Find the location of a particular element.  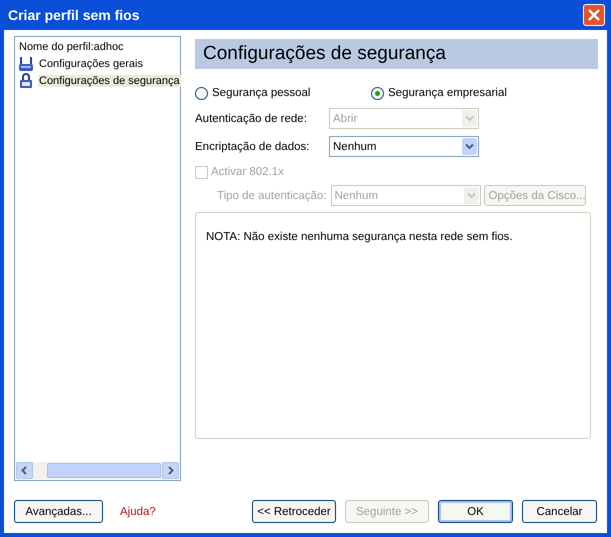

dialog-button: Cancelar is located at coordinates (559, 511).